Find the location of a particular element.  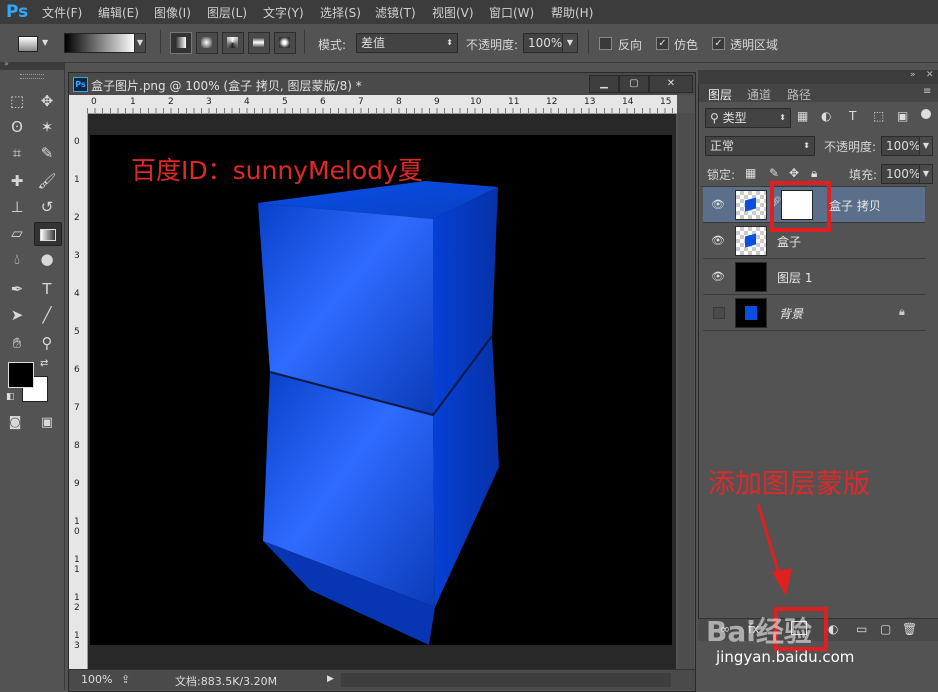

filter-type-icon: T is located at coordinates (852, 116).